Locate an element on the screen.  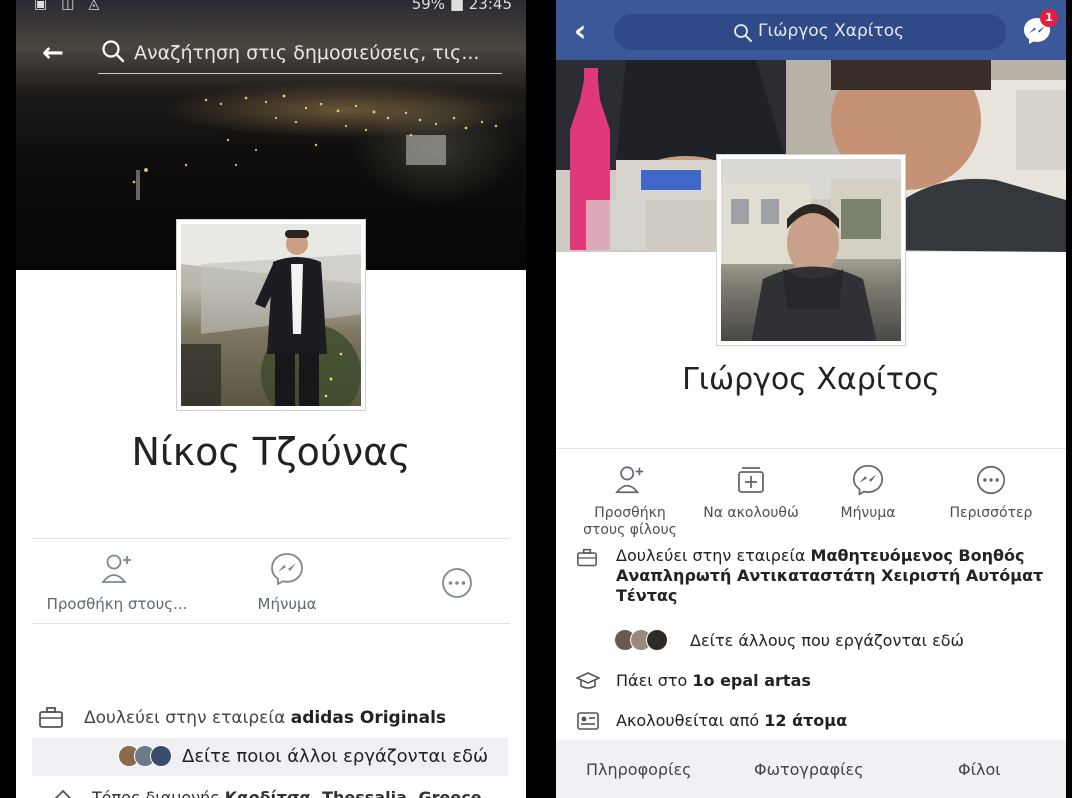
more-button: Περισσότερ is located at coordinates (991, 492).